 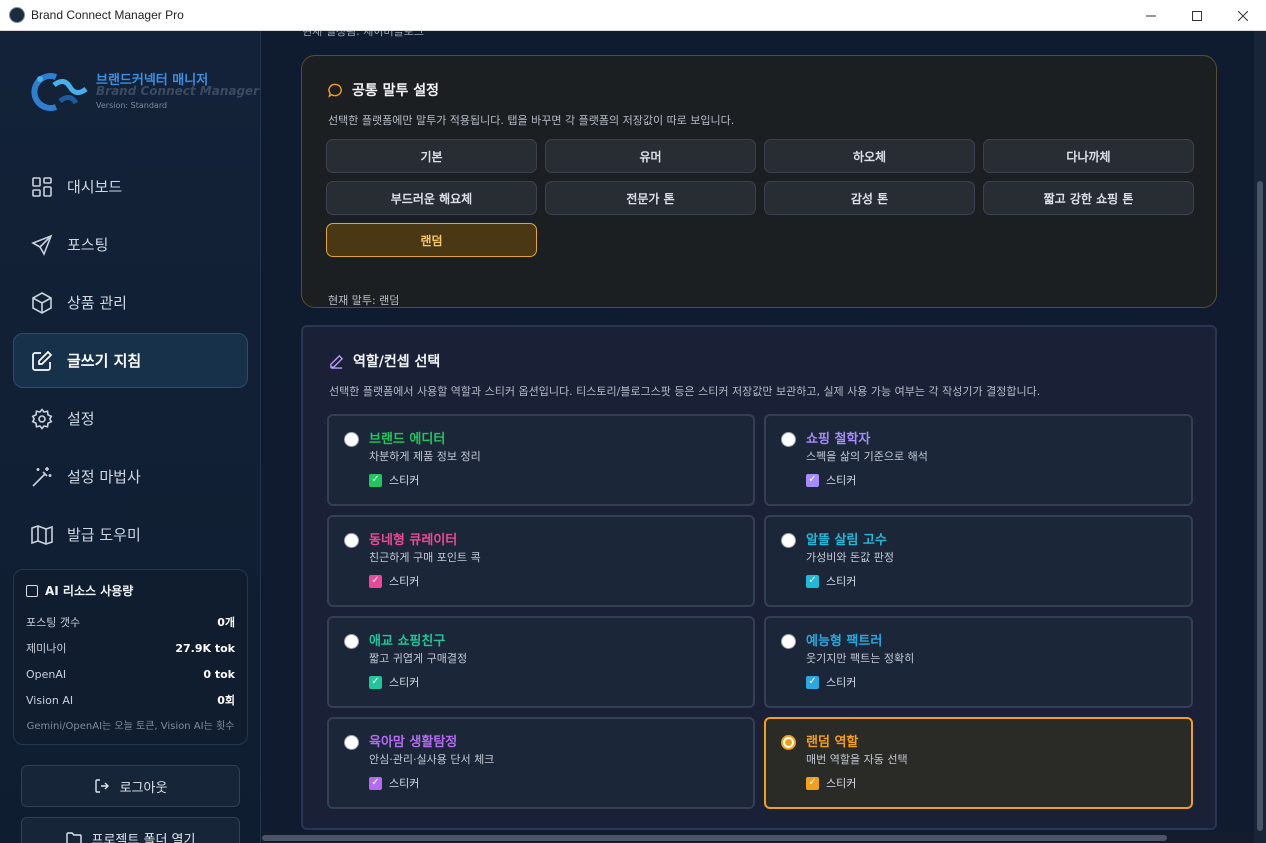 What do you see at coordinates (178, 91) in the screenshot?
I see `brand-name-en: Brand Connect Manager` at bounding box center [178, 91].